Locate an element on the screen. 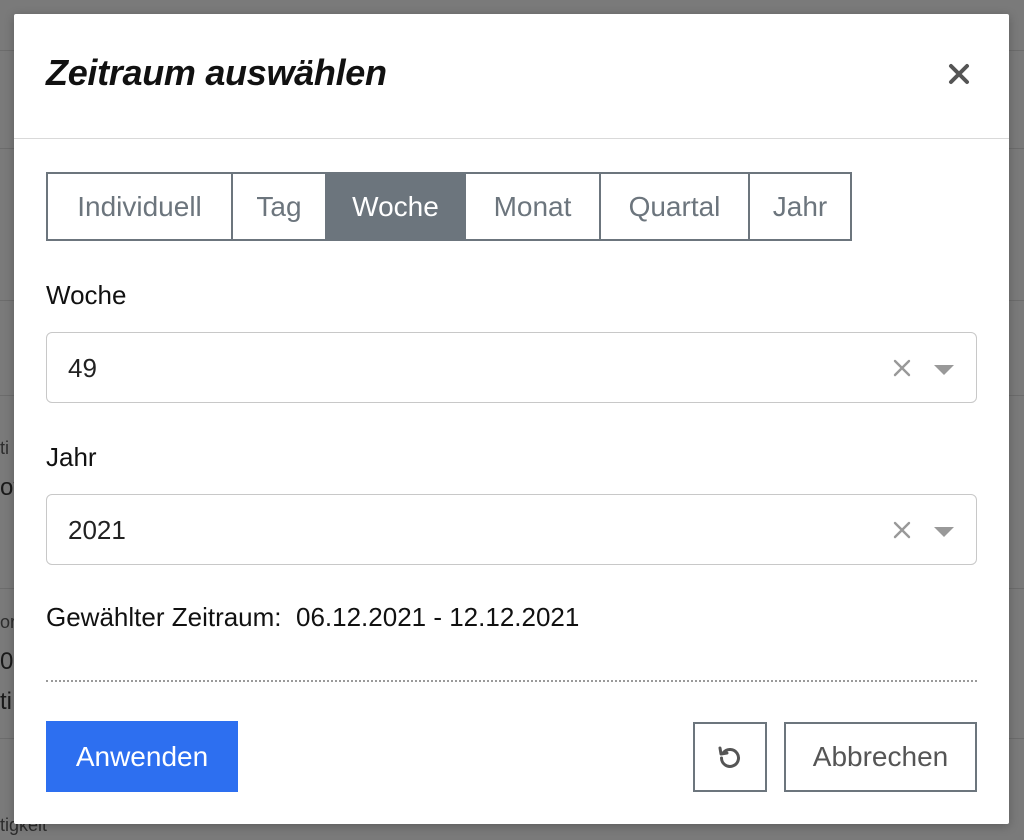  background-text: or is located at coordinates (7, 622).